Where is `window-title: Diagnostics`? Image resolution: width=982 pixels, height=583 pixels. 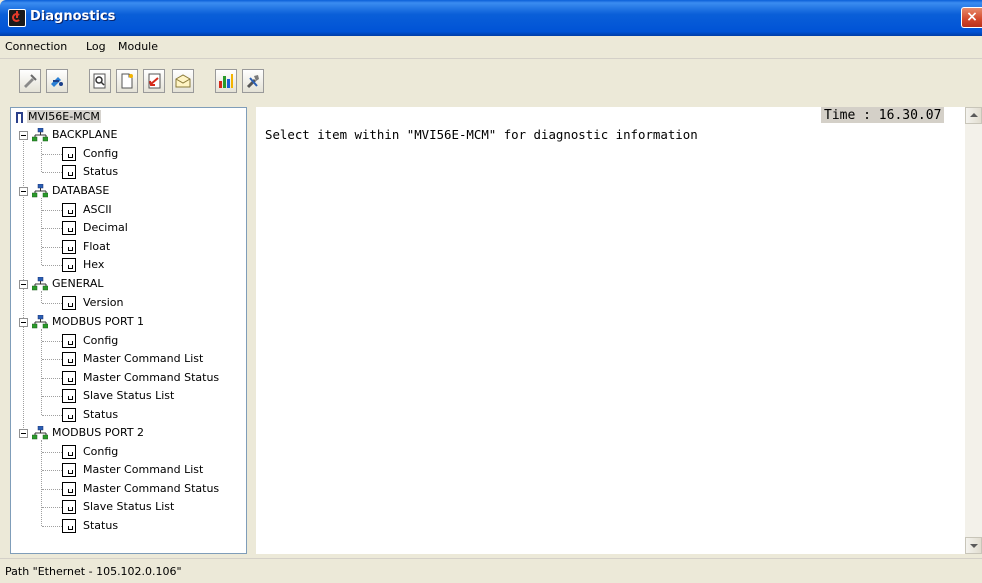 window-title: Diagnostics is located at coordinates (73, 16).